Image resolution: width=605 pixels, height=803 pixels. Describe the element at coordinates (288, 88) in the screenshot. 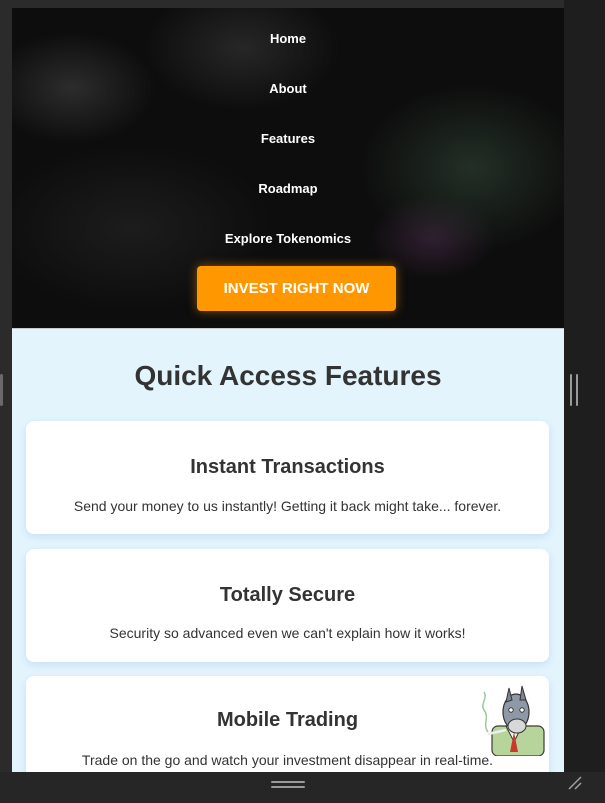

I see `nav-link-about: About` at that location.